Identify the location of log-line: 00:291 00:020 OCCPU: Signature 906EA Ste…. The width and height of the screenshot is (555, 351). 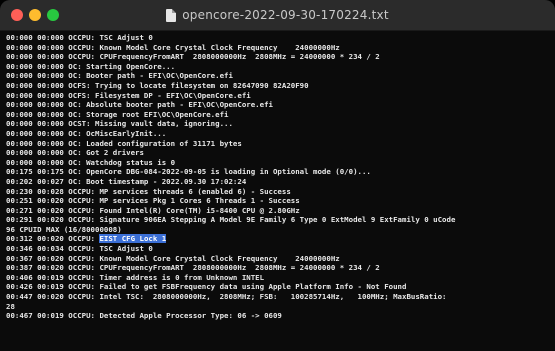
(278, 220).